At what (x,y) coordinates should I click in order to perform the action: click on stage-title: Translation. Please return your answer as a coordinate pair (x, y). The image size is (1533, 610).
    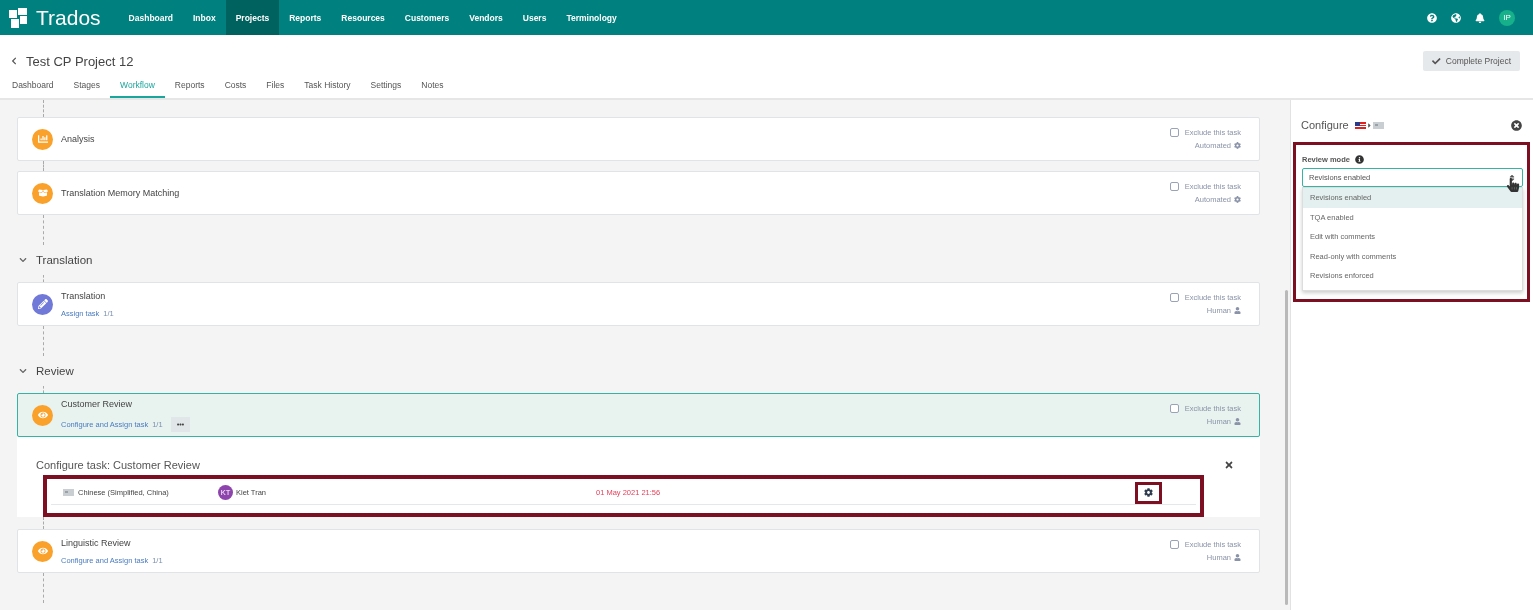
    Looking at the image, I should click on (64, 260).